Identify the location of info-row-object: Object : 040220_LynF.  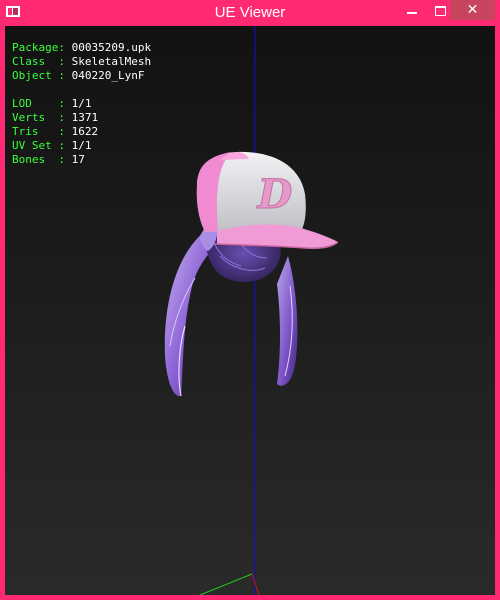
(81, 76).